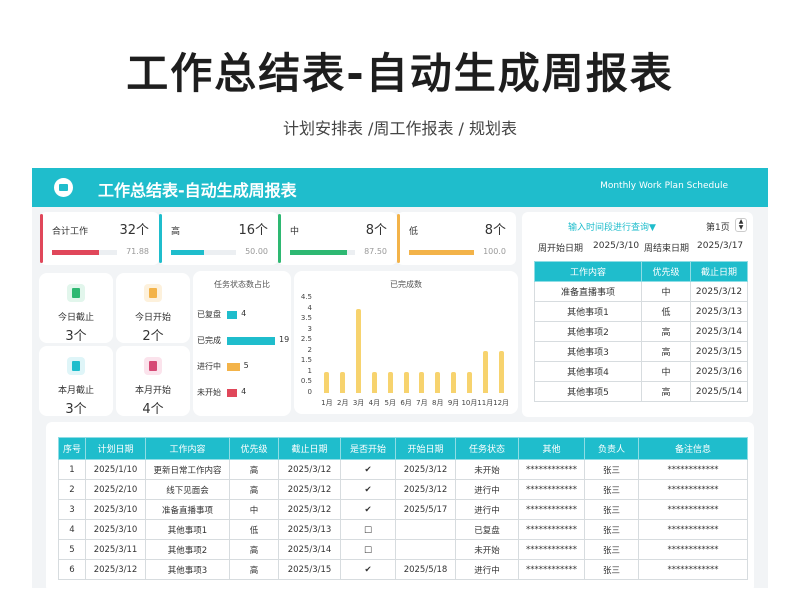 This screenshot has width=800, height=613. What do you see at coordinates (75, 391) in the screenshot?
I see `summary-label: 本月截止` at bounding box center [75, 391].